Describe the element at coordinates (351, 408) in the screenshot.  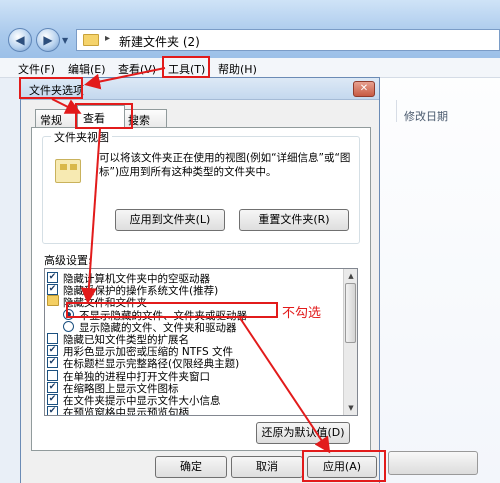
I see `scroll-down-icon: ▼` at that location.